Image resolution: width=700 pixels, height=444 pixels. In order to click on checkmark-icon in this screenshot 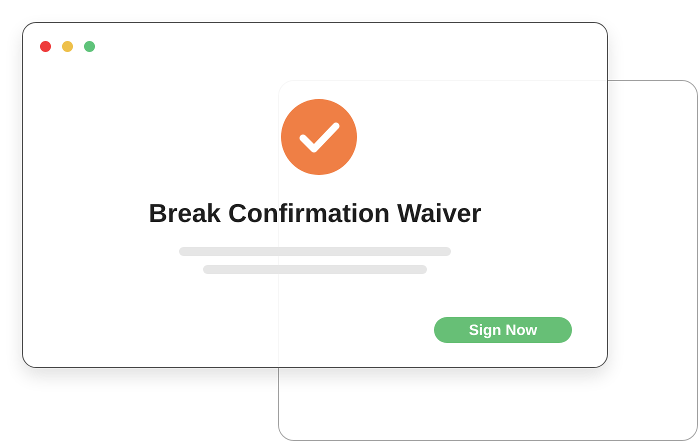, I will do `click(319, 137)`.